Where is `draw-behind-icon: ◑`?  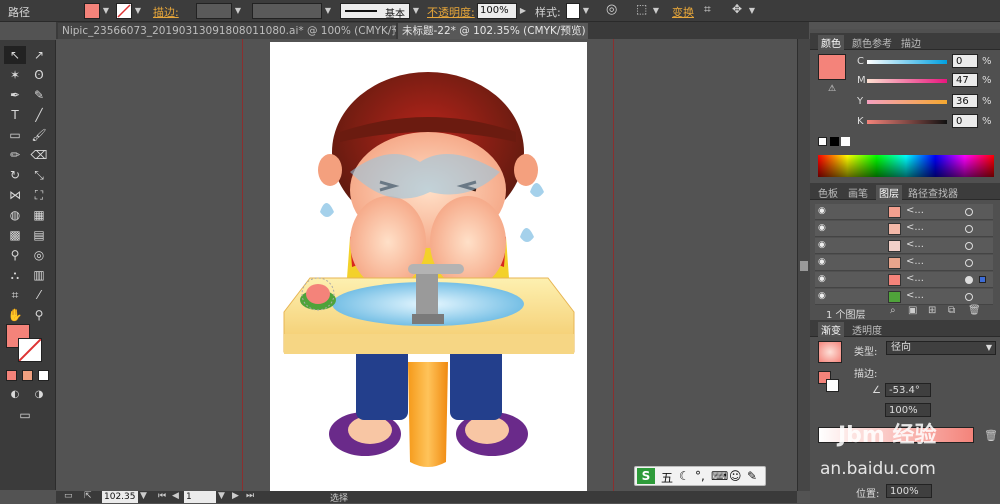
draw-behind-icon: ◑ is located at coordinates (39, 395).